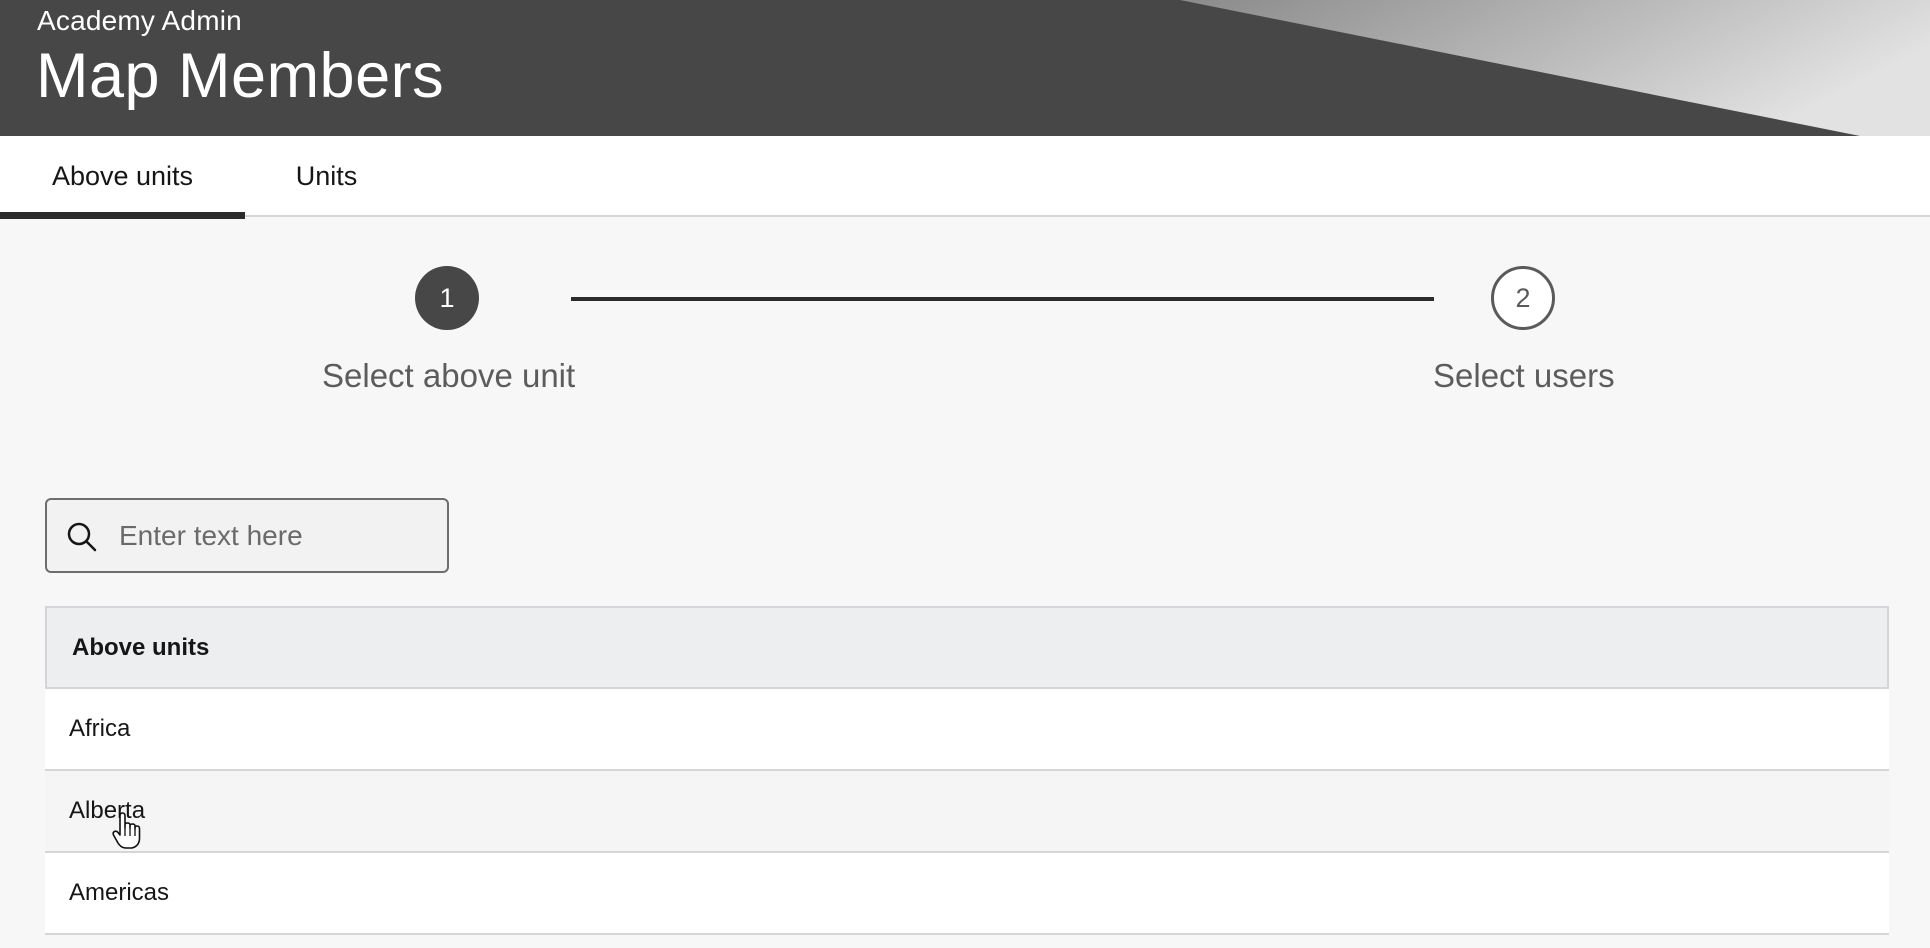 This screenshot has width=1930, height=948. Describe the element at coordinates (326, 176) in the screenshot. I see `tab-units: Units` at that location.